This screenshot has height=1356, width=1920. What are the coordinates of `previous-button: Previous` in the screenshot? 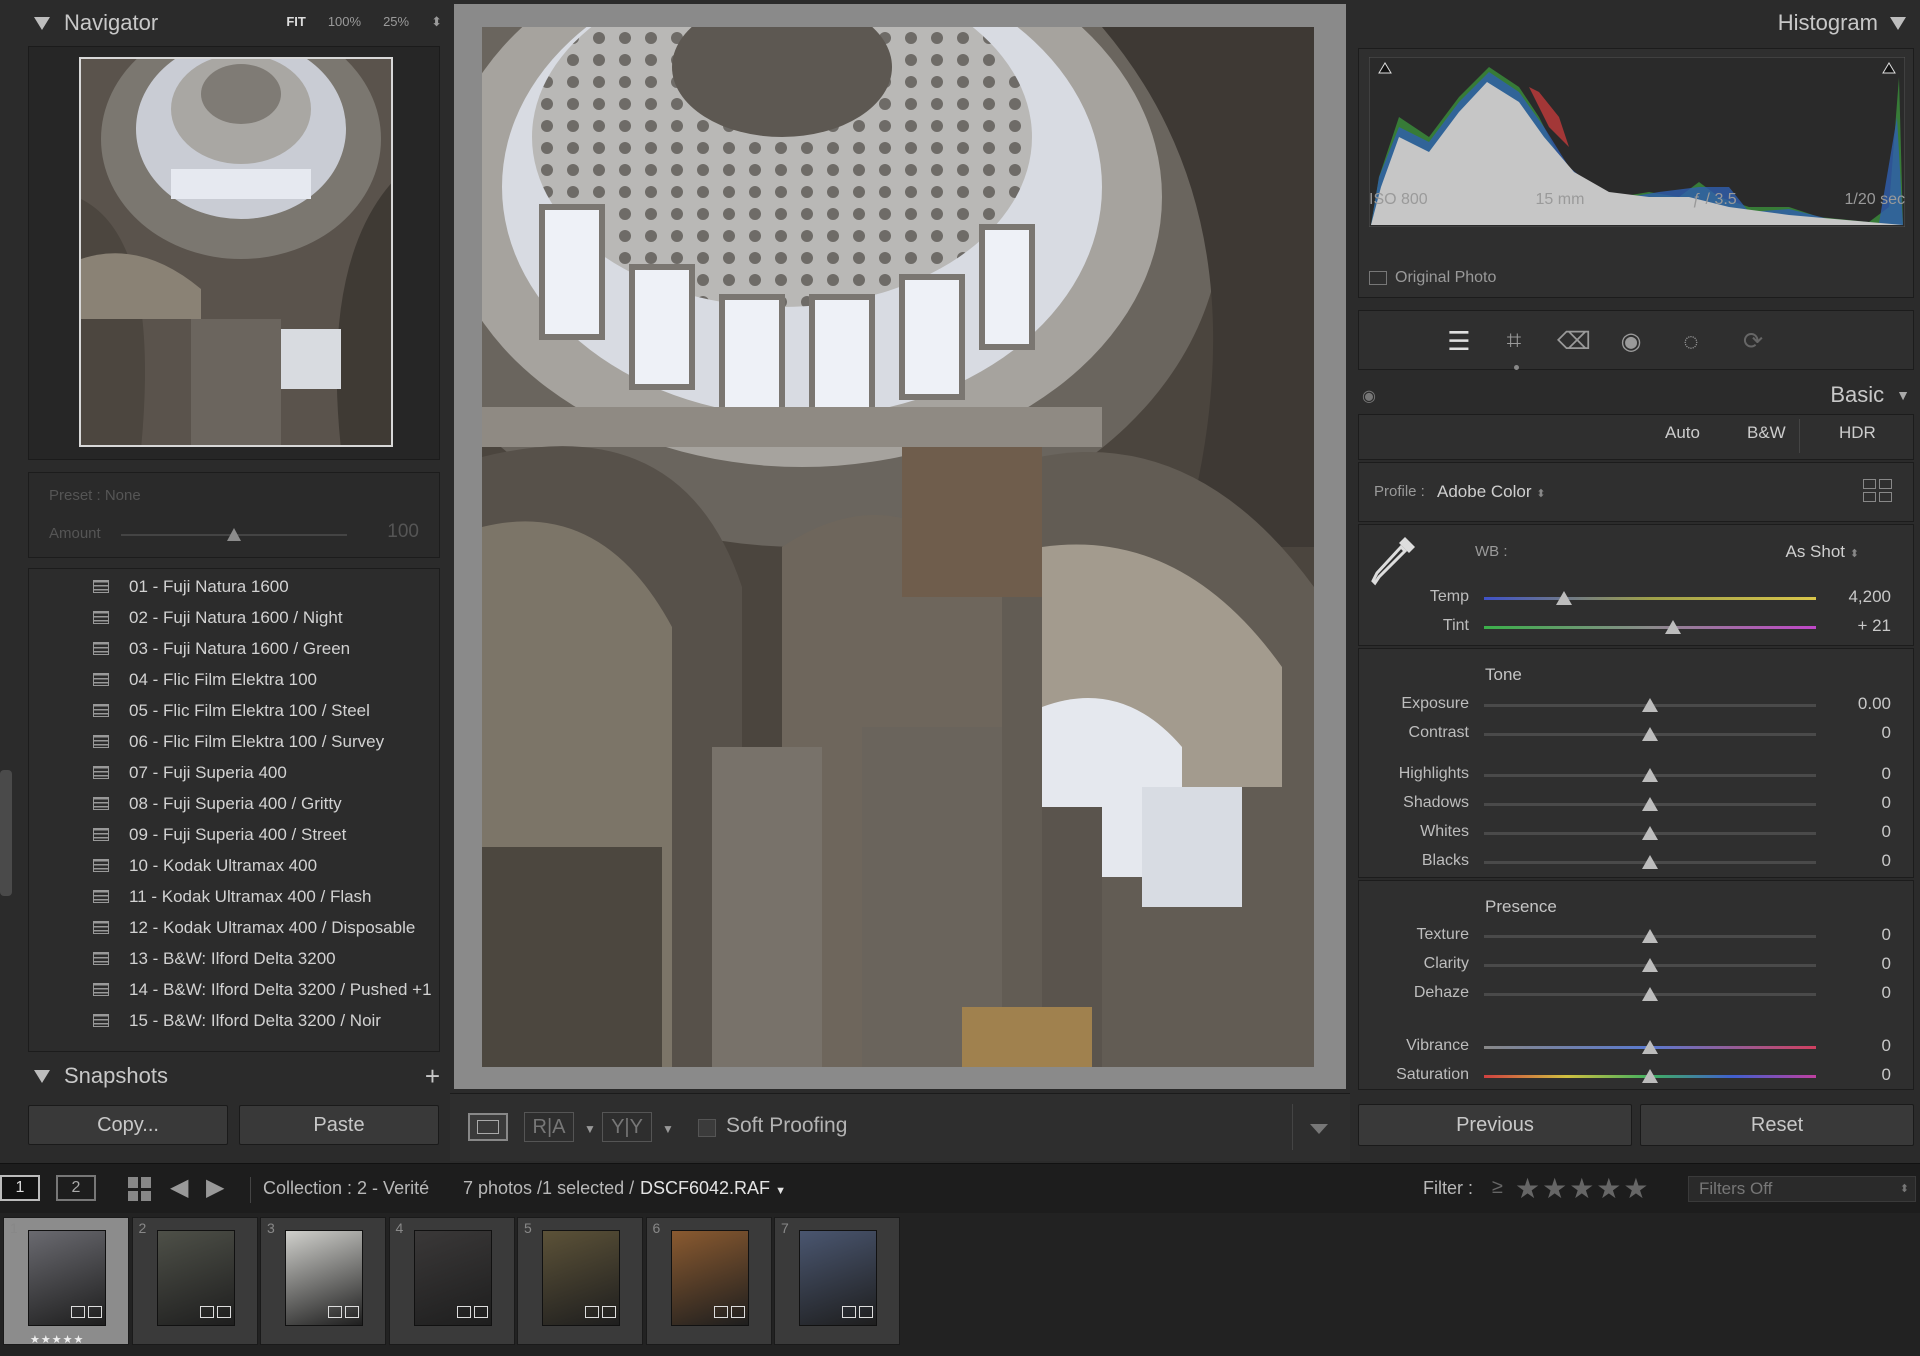 It's located at (1495, 1125).